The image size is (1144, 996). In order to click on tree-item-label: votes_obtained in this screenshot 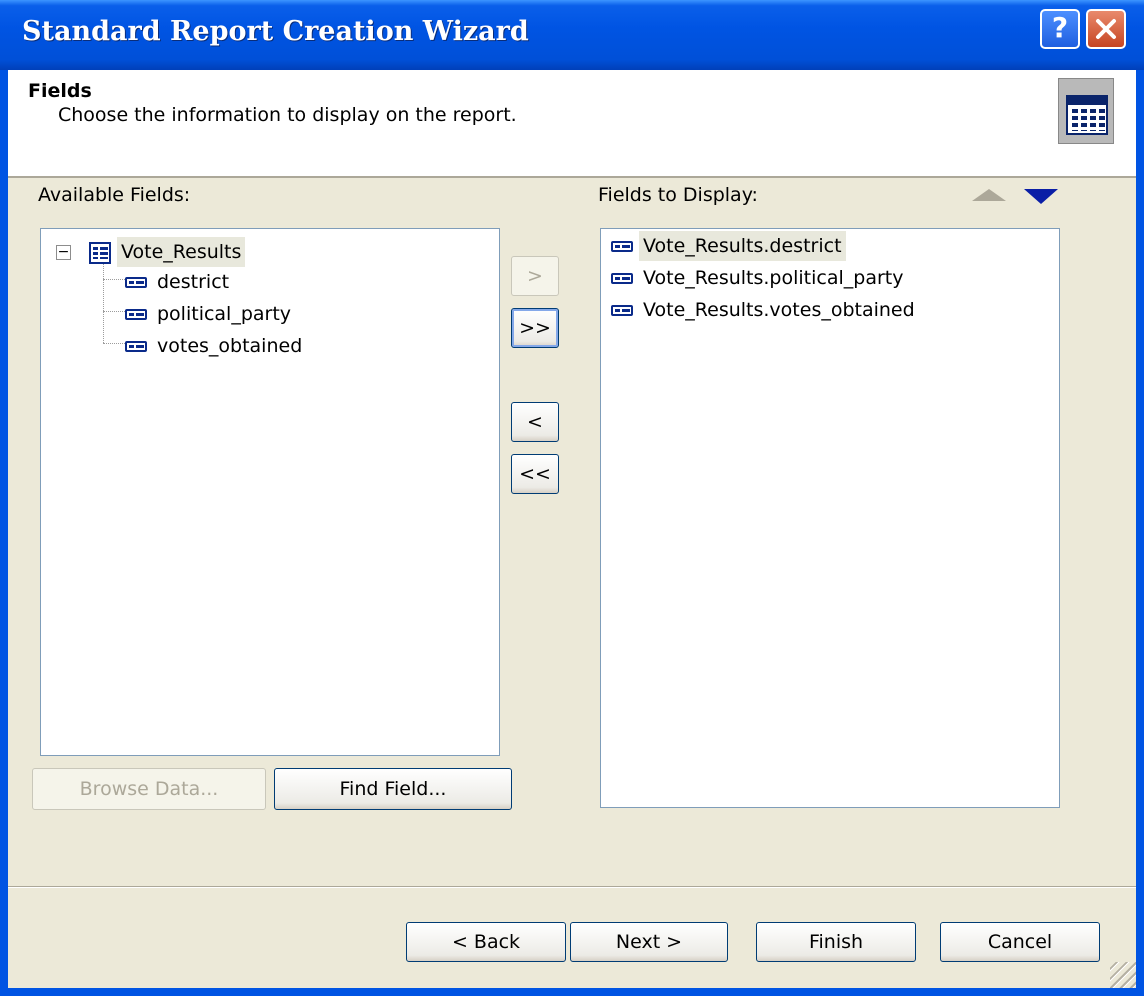, I will do `click(230, 346)`.